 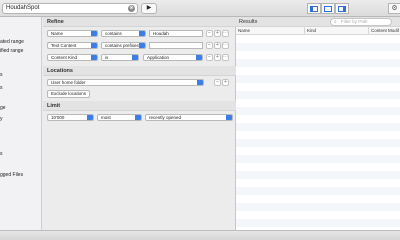 I want to click on play-icon: ▶, so click(x=149, y=8).